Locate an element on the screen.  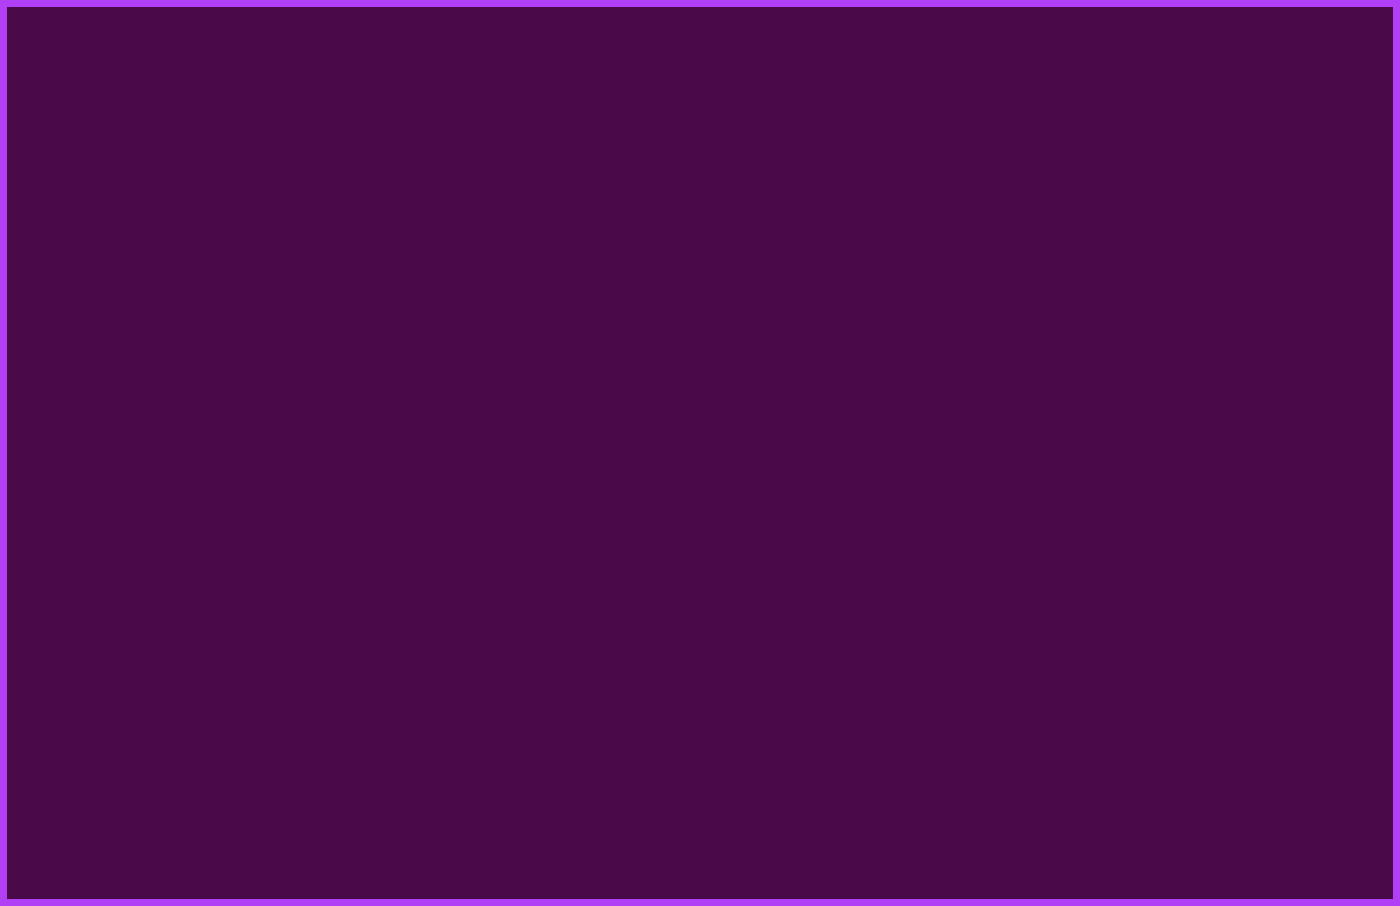
chevron-right-icon: › is located at coordinates (809, 608).